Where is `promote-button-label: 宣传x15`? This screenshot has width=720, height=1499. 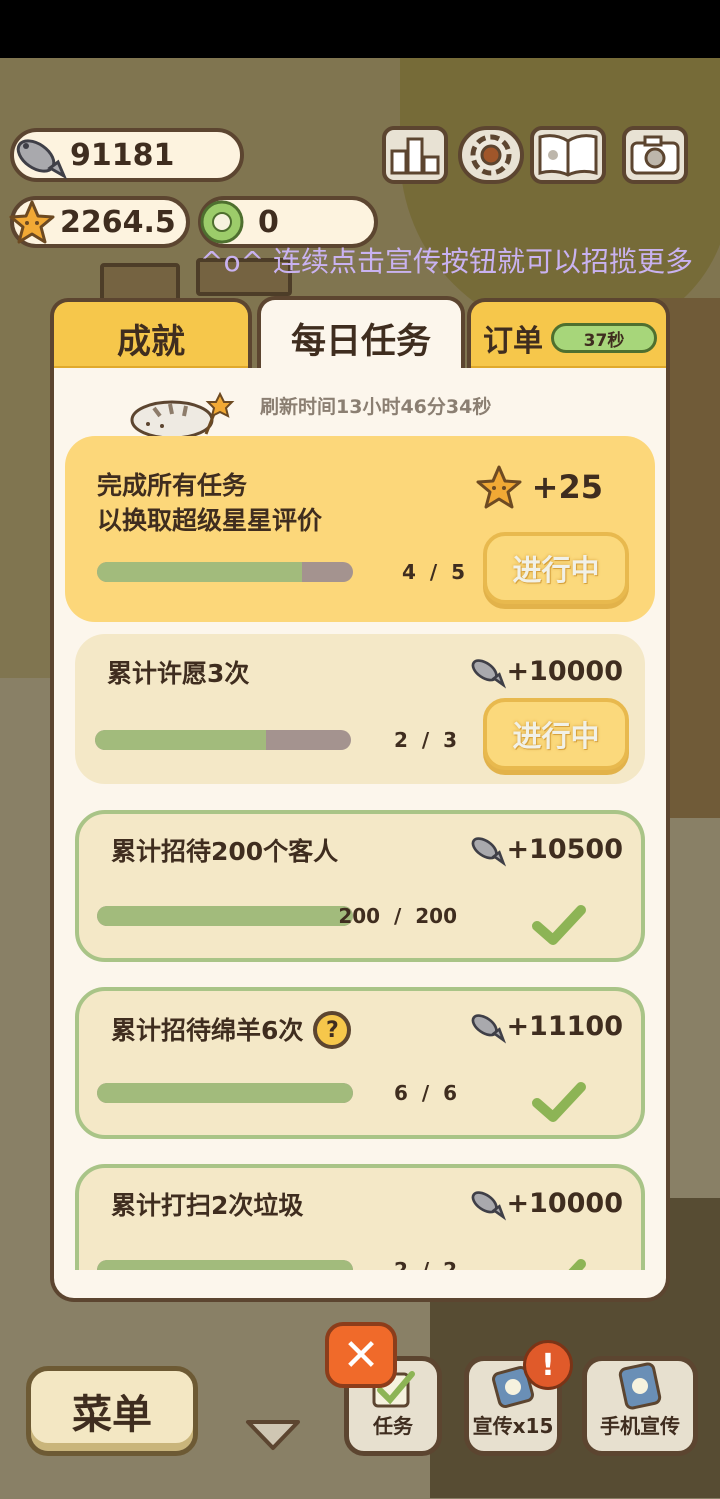
promote-button-label: 宣传x15 is located at coordinates (513, 1426).